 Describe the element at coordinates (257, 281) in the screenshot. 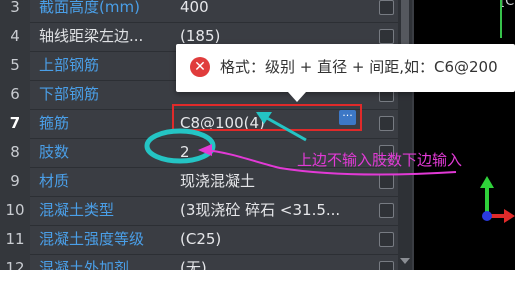

I see `bottom-margin` at that location.